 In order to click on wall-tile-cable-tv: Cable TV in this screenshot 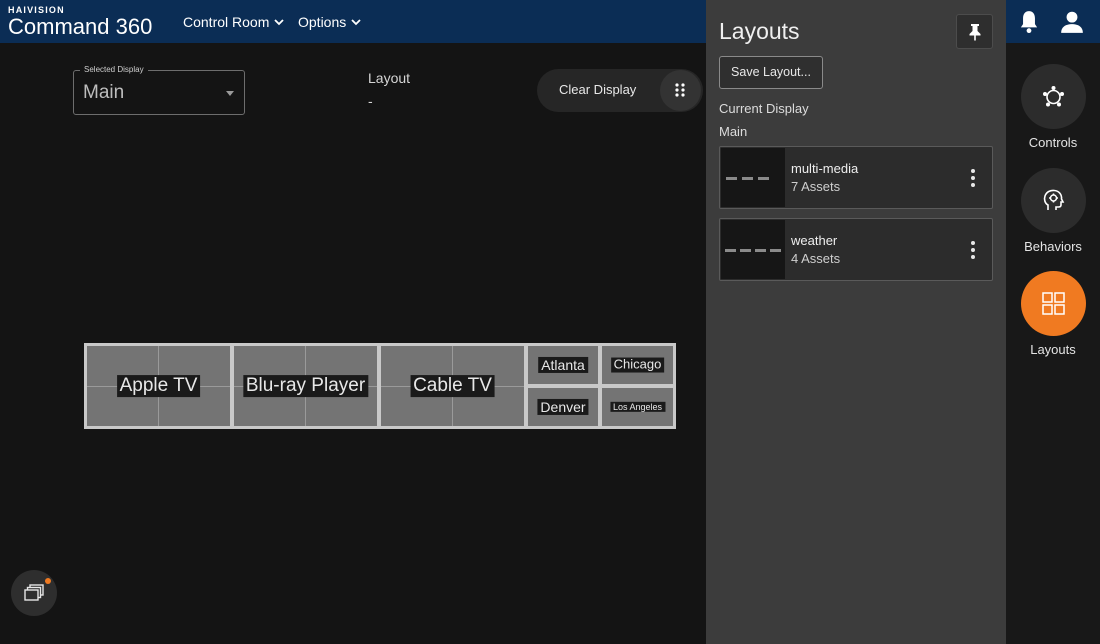, I will do `click(452, 386)`.